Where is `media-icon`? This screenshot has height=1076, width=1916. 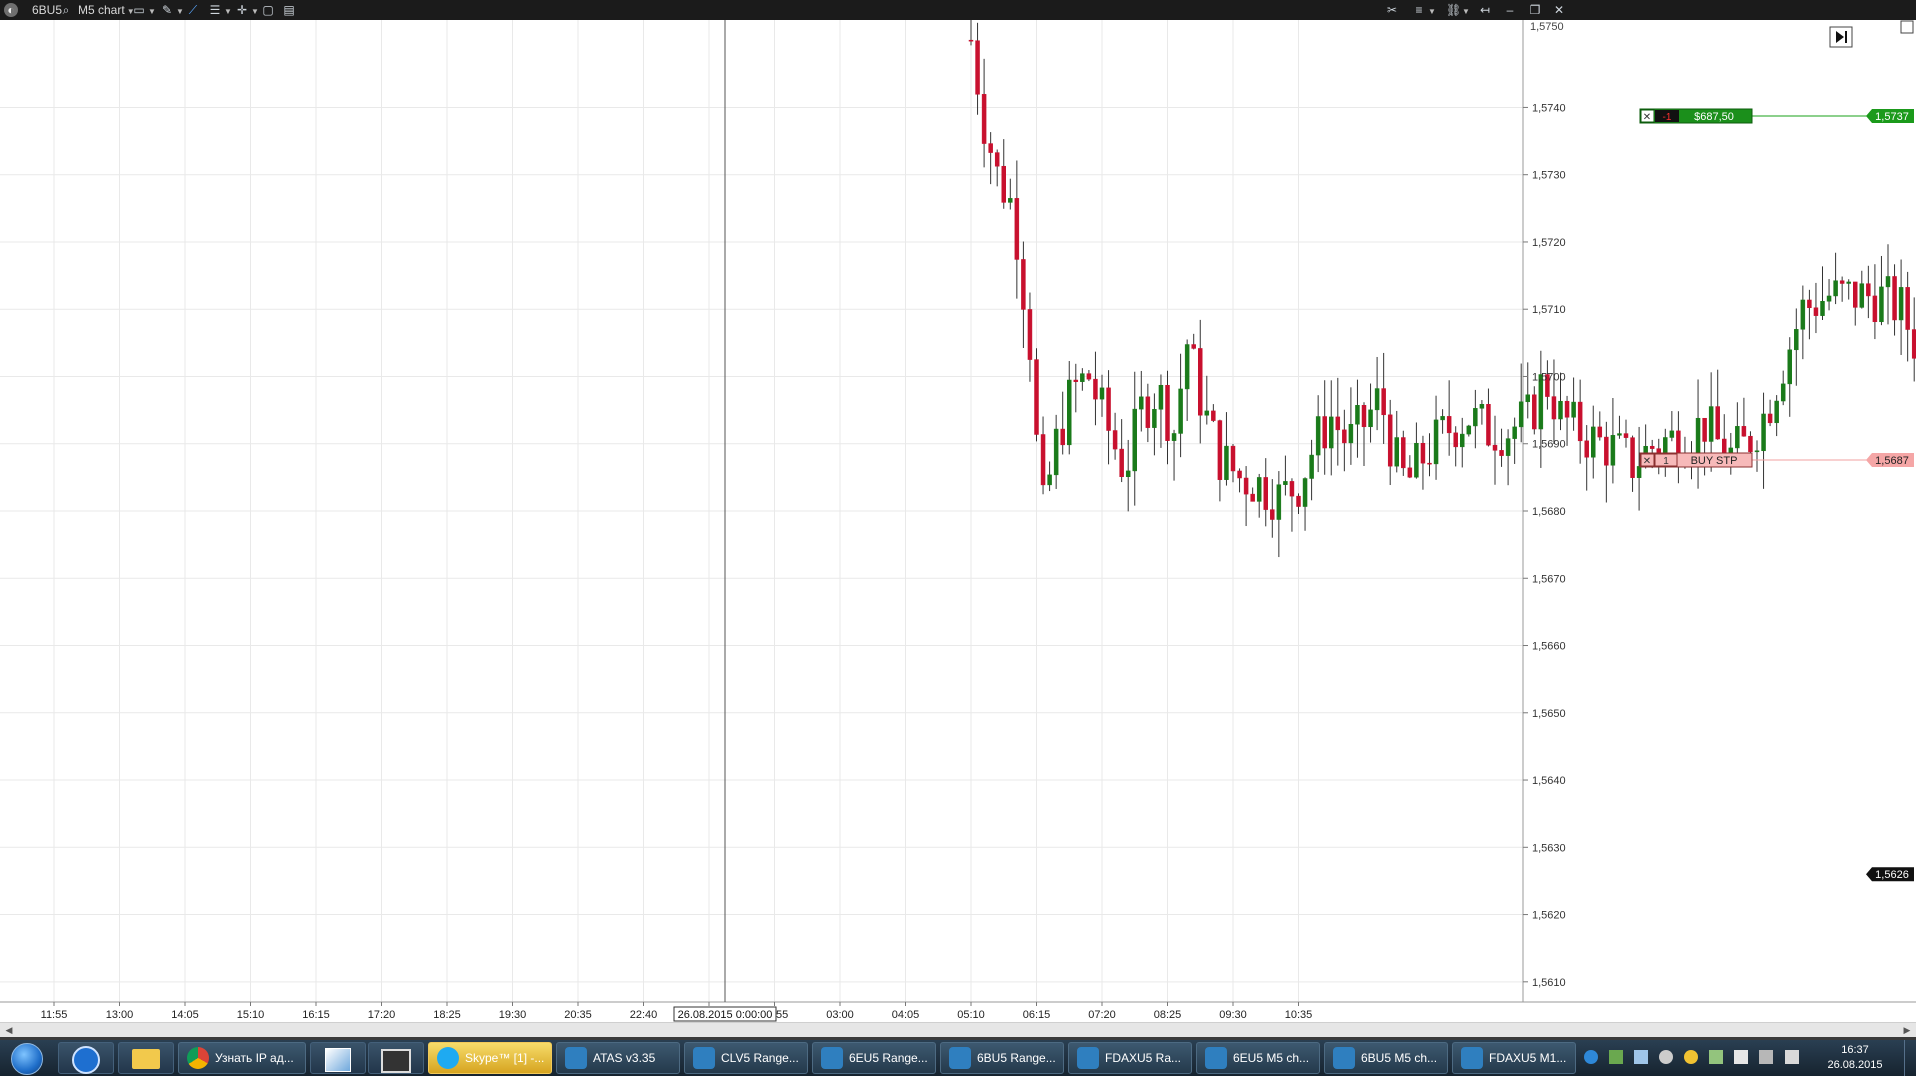
media-icon is located at coordinates (396, 1058).